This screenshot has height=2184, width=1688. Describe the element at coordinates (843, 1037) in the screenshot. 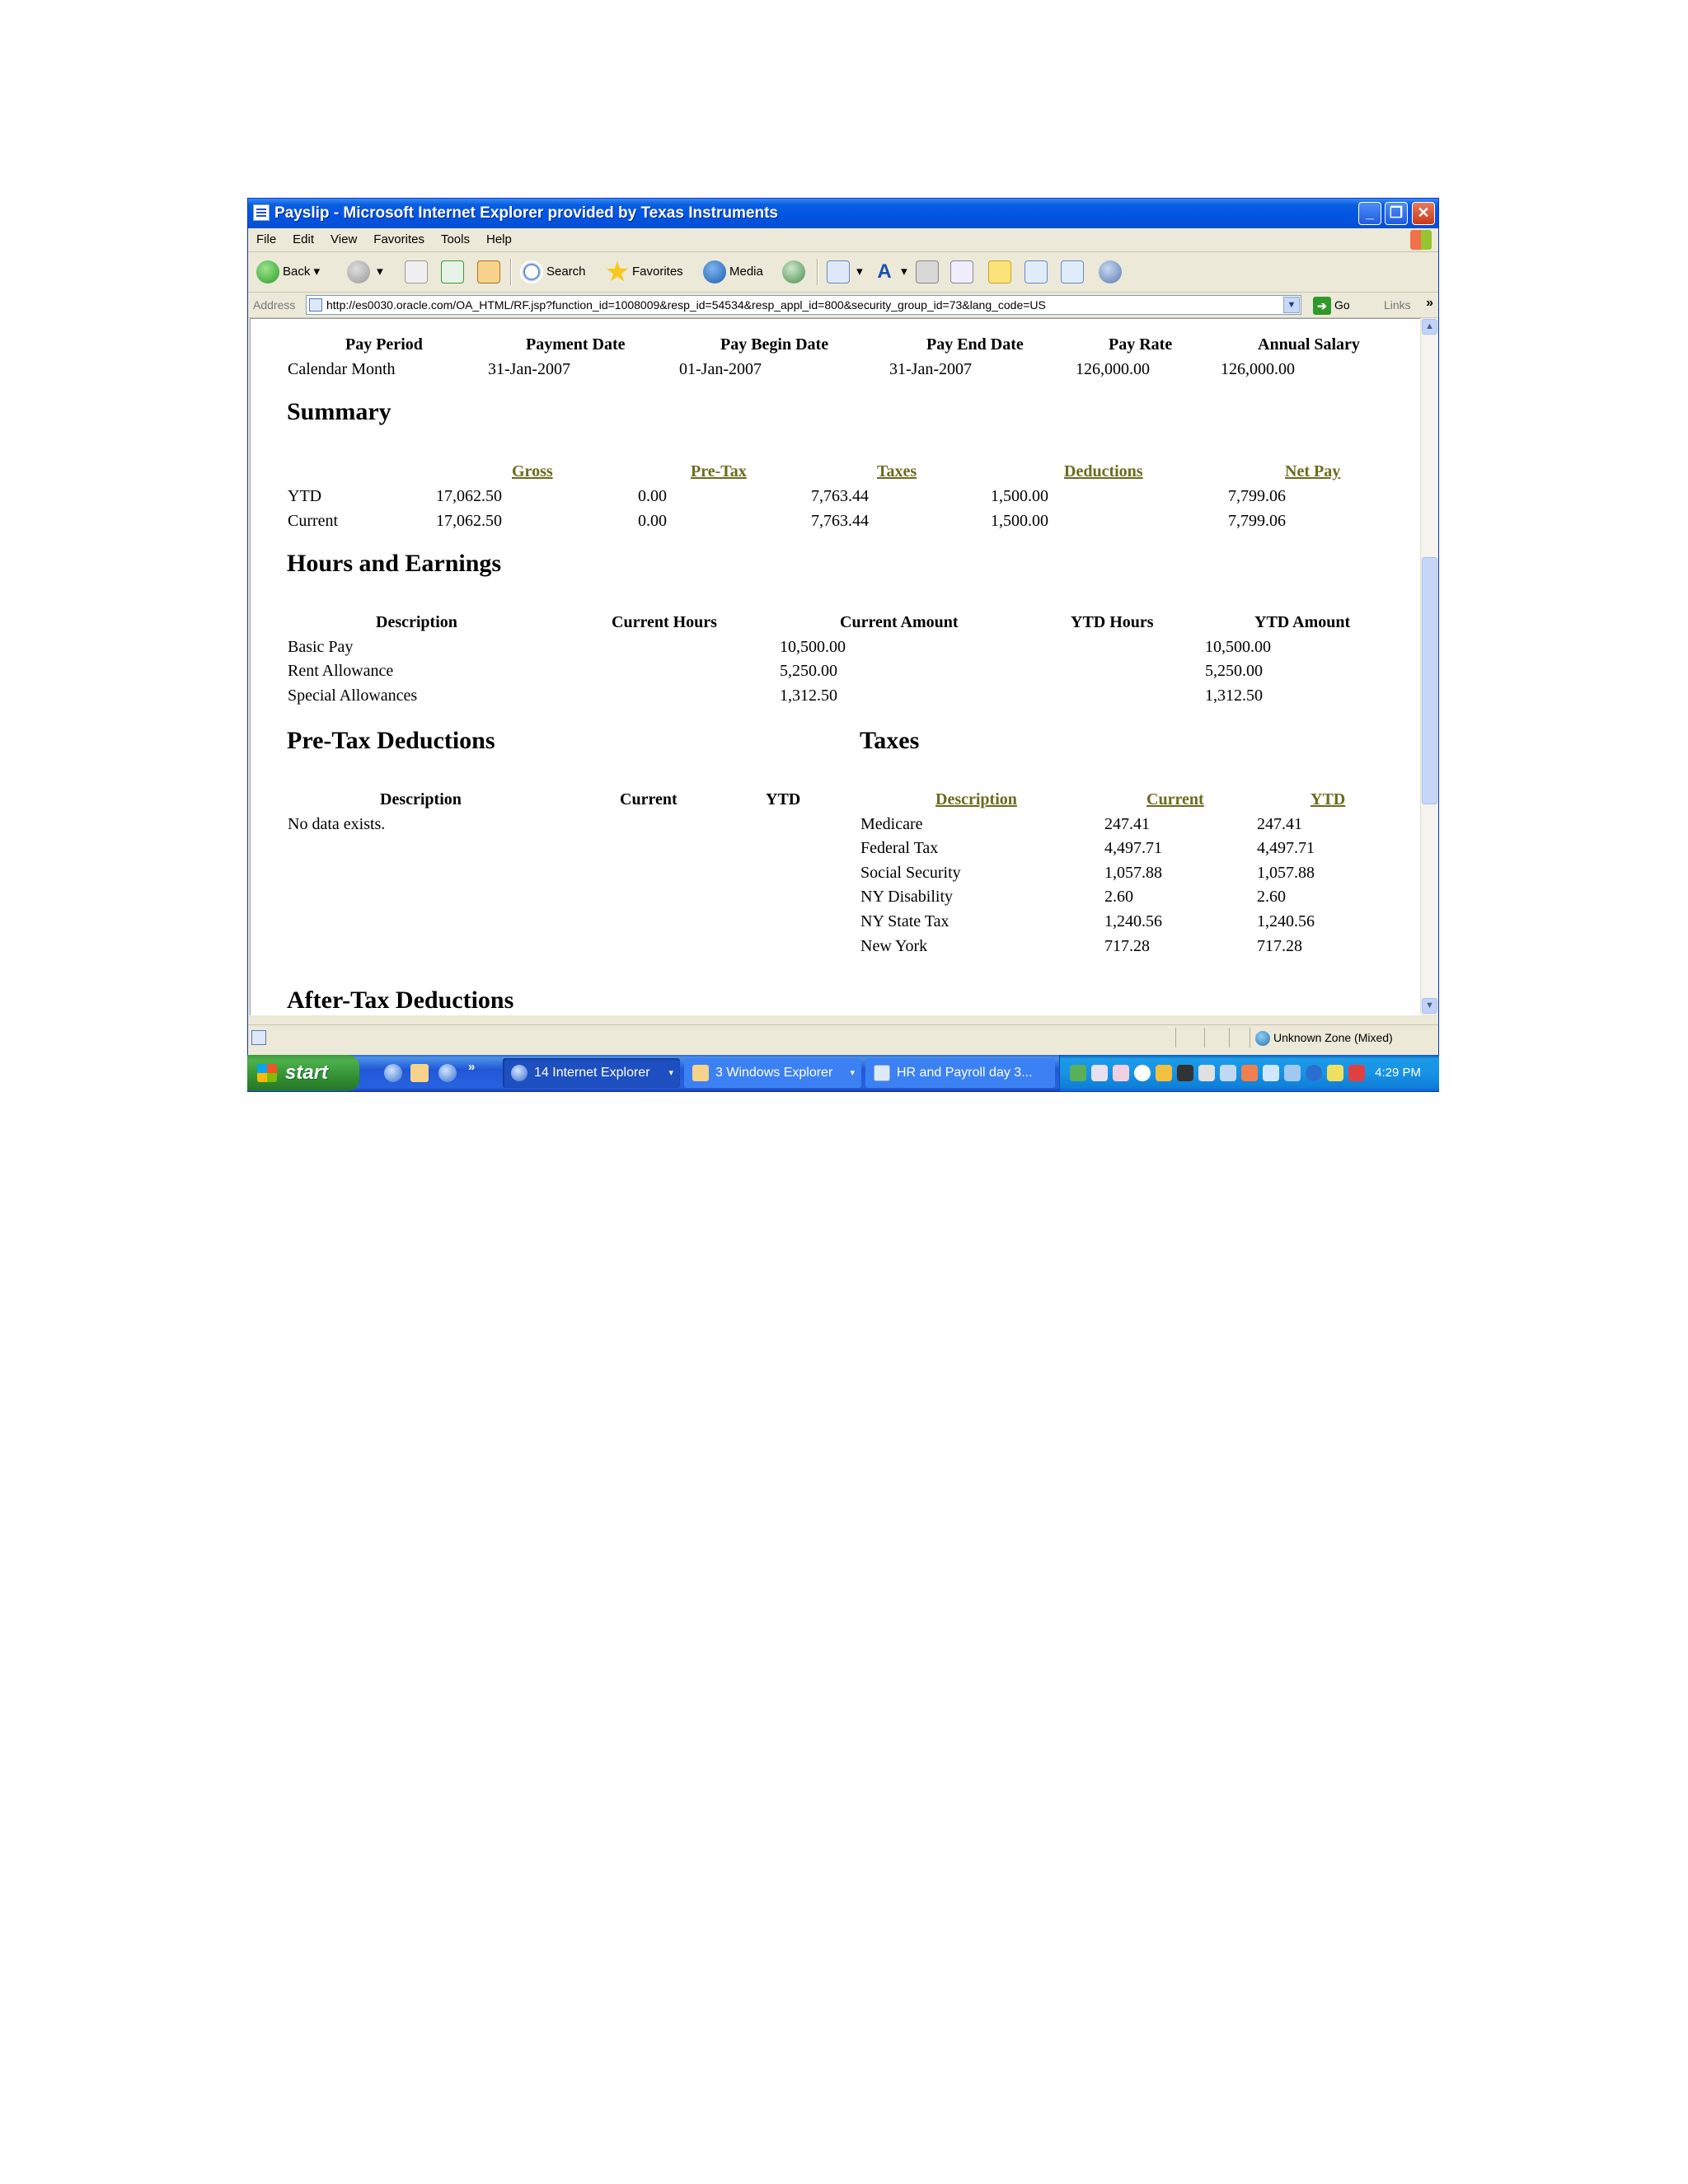

I see `status-bar: Unknown Zone (Mixed)` at that location.